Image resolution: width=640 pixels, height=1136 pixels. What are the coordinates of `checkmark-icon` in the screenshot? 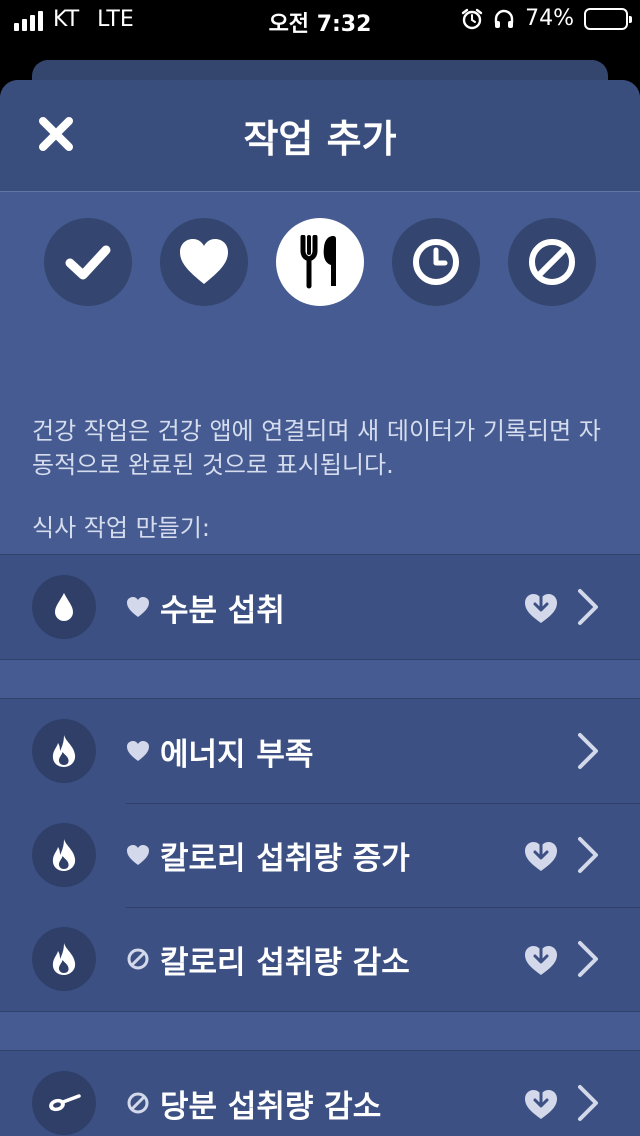 It's located at (88, 262).